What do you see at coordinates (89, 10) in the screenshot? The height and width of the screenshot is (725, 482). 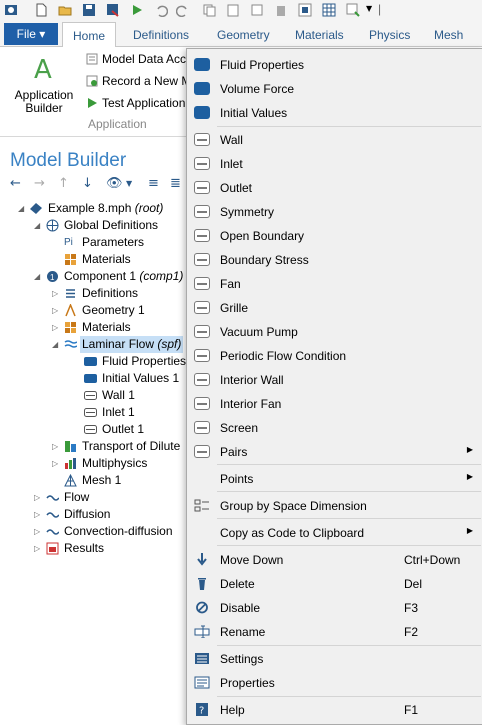 I see `save-icon` at bounding box center [89, 10].